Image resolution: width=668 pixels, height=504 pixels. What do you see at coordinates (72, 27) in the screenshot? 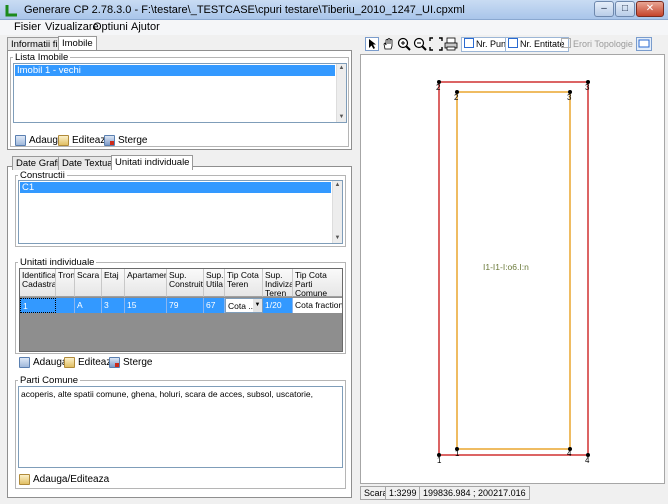
I see `menu-vizualizare: Vizualizare` at bounding box center [72, 27].